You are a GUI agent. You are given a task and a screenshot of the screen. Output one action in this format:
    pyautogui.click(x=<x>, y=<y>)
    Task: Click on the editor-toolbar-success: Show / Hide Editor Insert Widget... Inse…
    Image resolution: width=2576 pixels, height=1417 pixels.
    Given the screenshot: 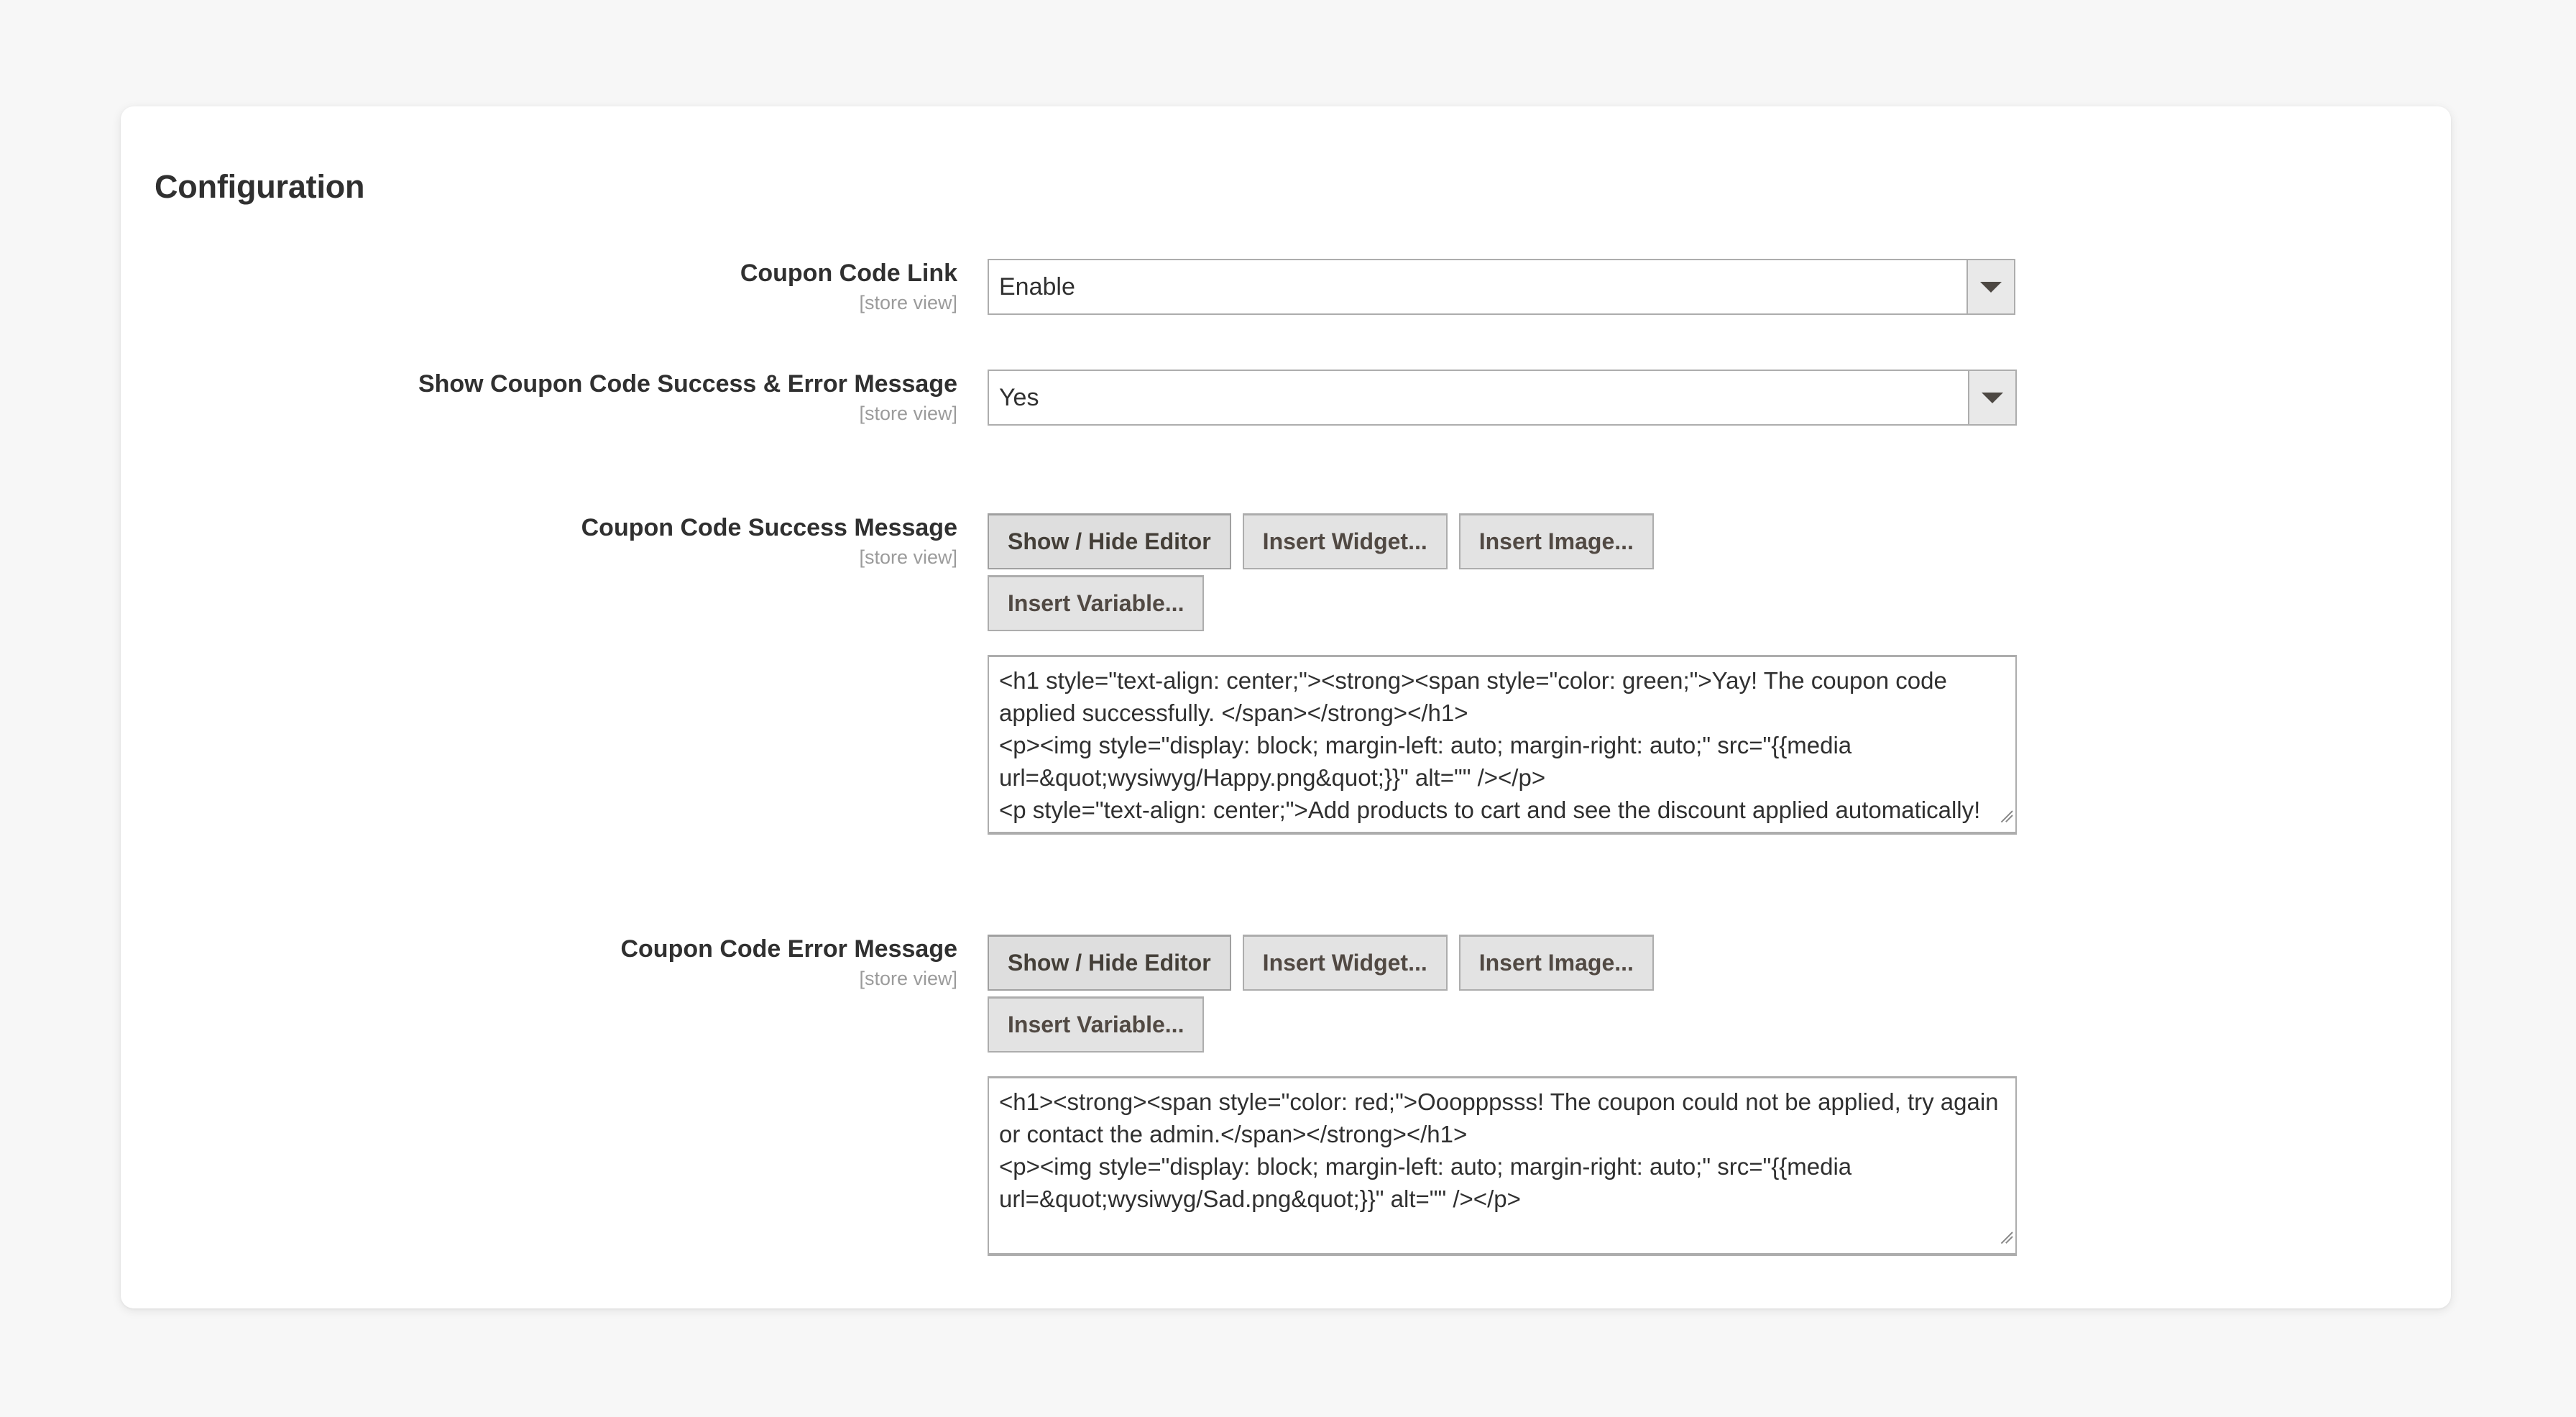 What is the action you would take?
    pyautogui.click(x=1419, y=575)
    